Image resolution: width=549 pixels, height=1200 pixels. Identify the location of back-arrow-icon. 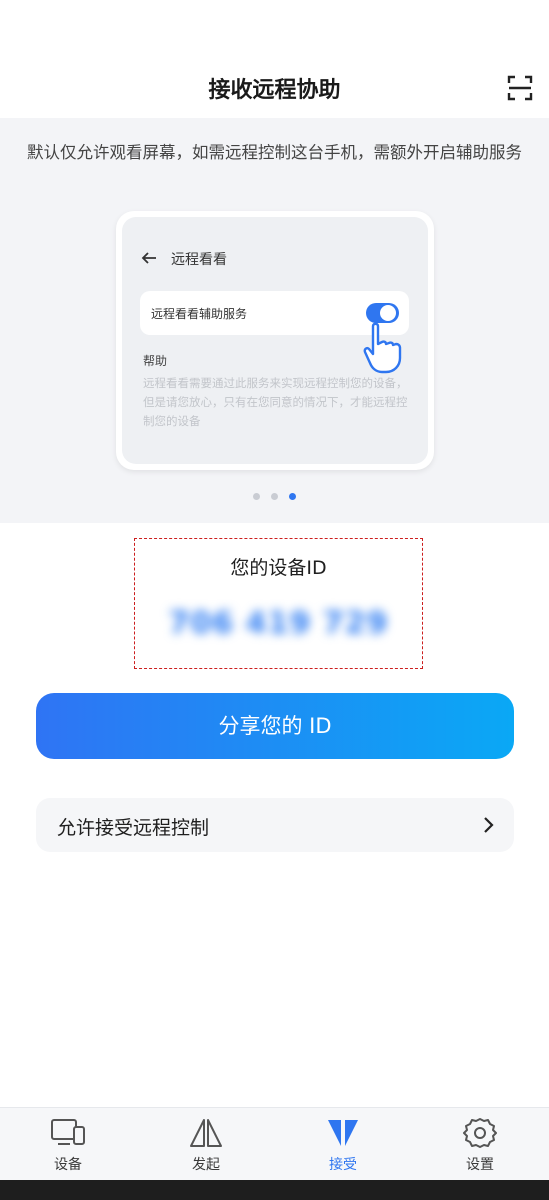
(148, 258).